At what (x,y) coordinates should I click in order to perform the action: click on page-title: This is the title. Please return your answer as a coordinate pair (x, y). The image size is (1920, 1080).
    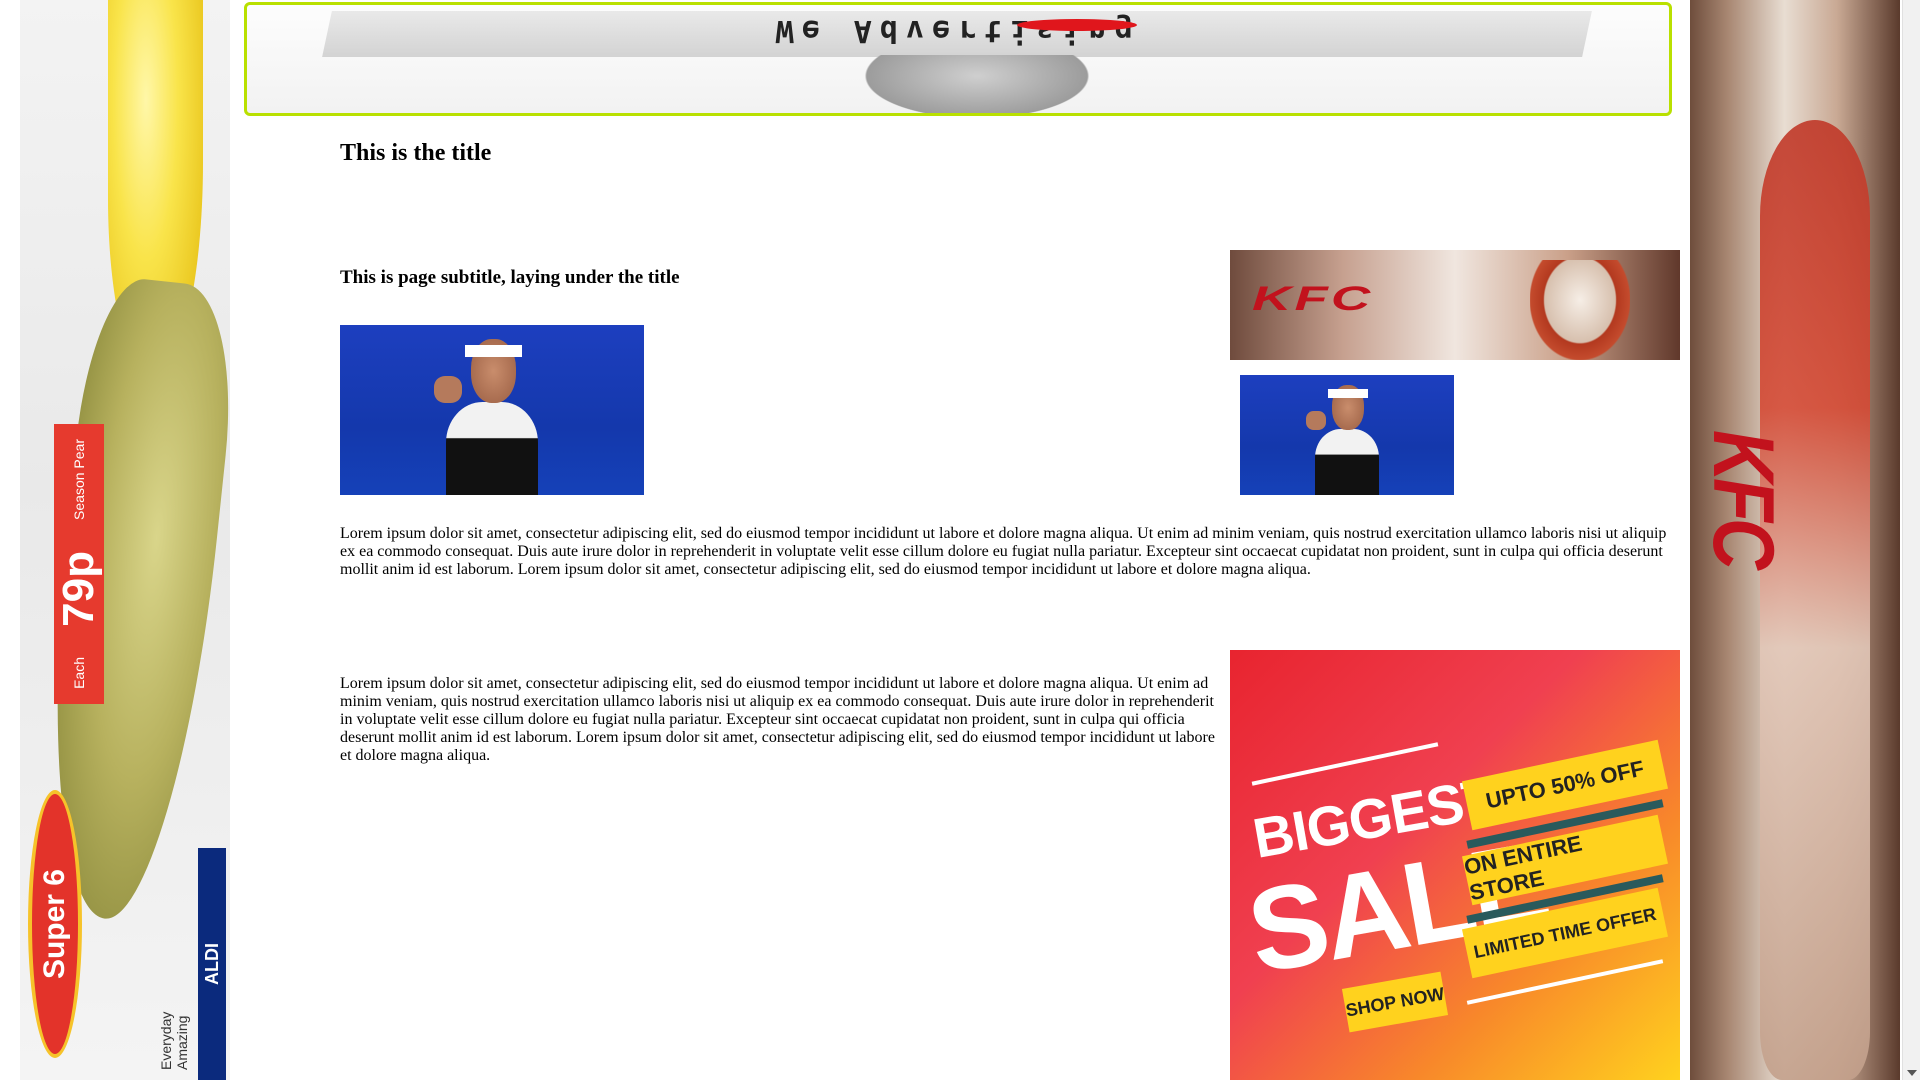
    Looking at the image, I should click on (416, 153).